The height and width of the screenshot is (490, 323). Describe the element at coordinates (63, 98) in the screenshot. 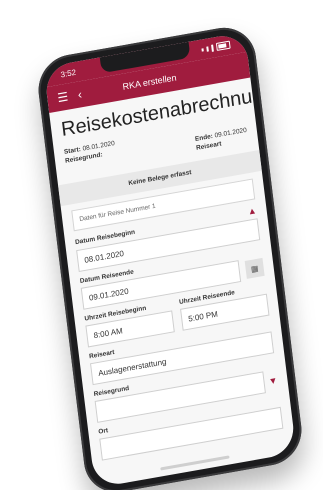

I see `menu-icon: ☰` at that location.